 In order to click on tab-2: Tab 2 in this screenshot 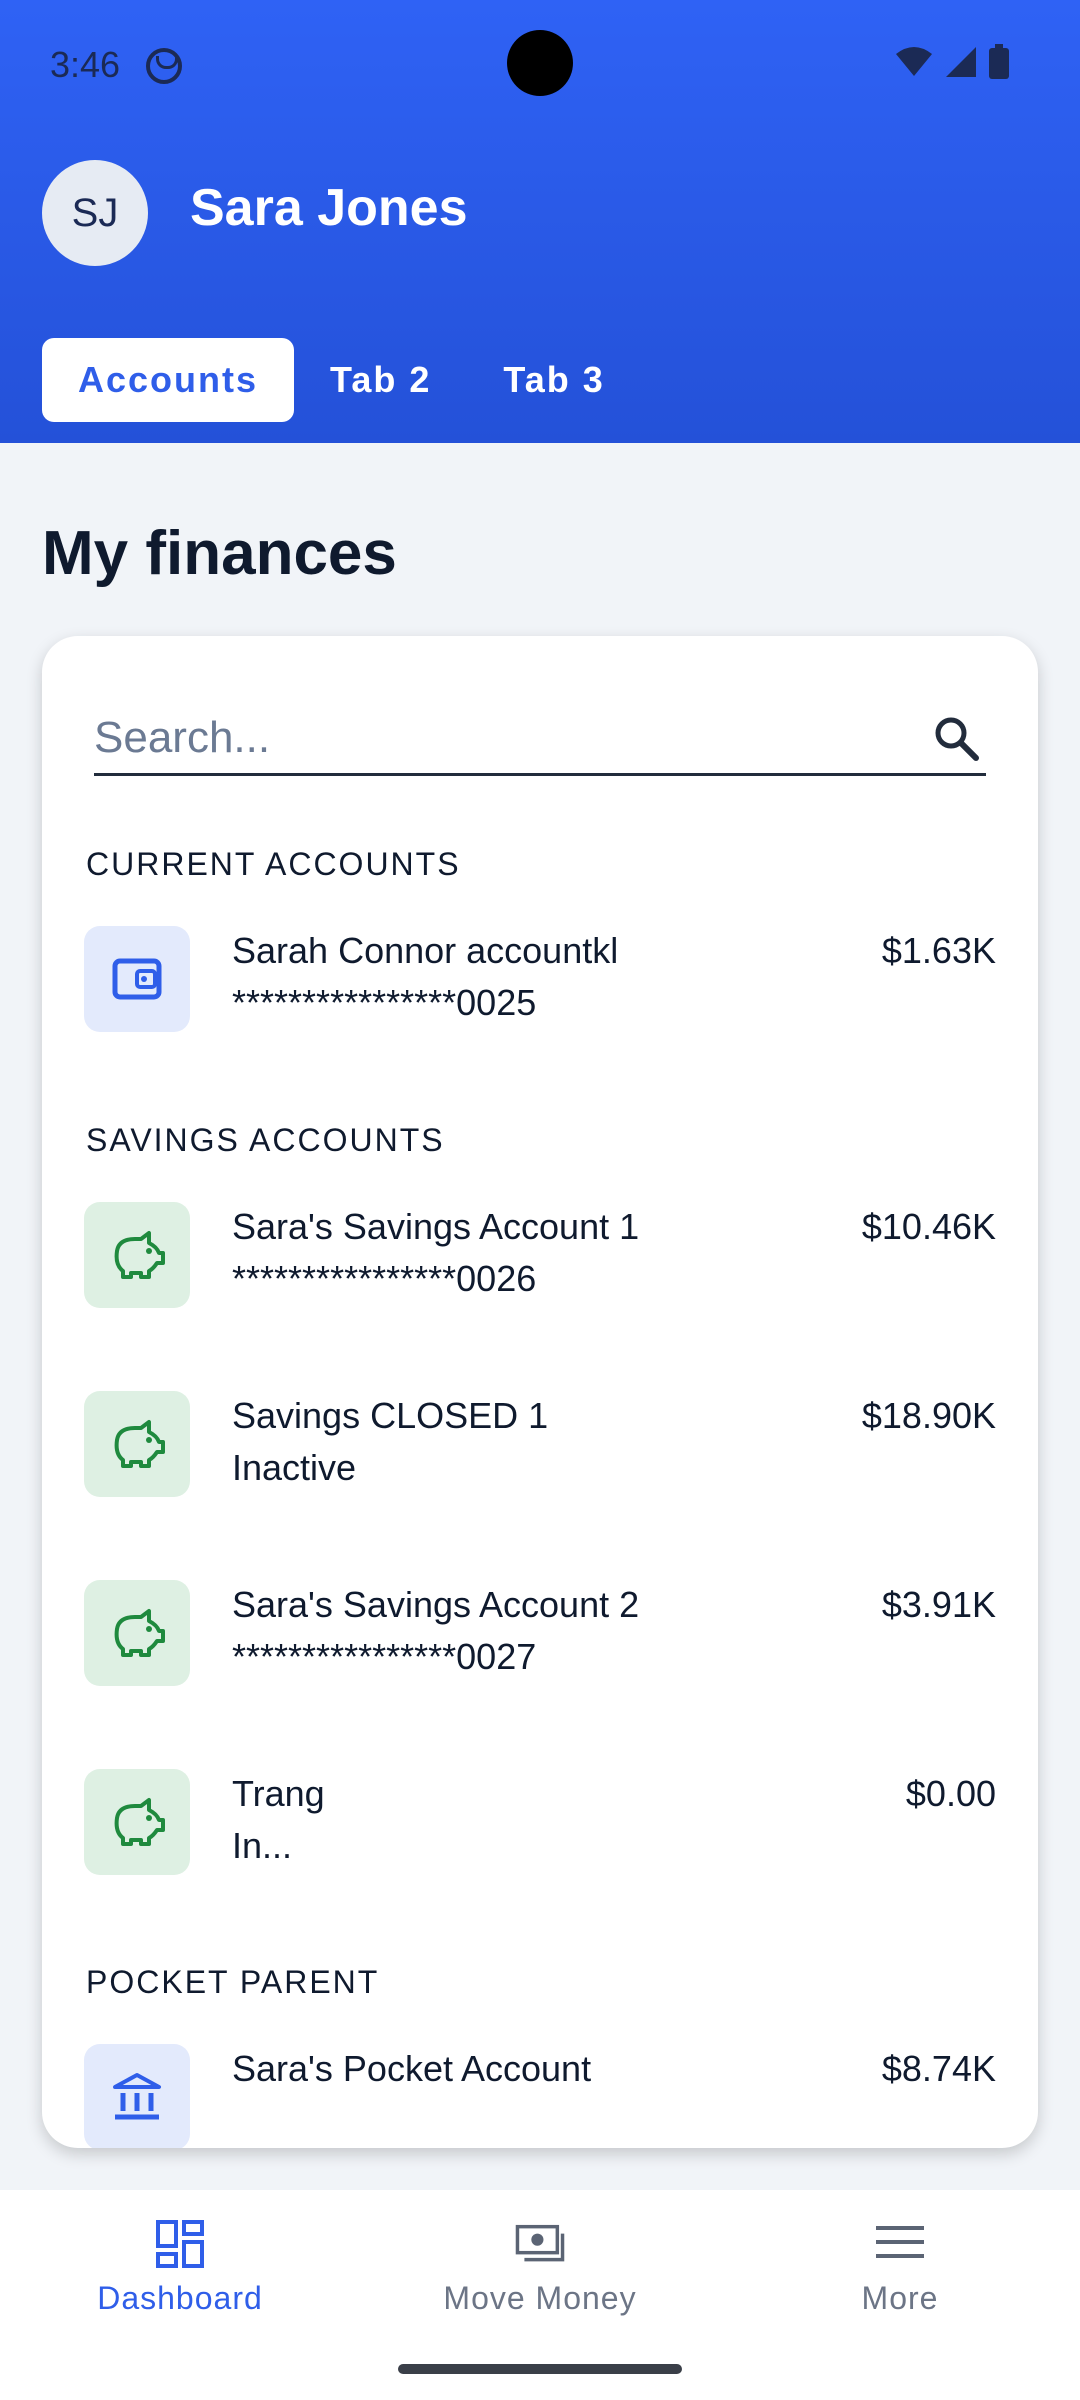, I will do `click(380, 380)`.